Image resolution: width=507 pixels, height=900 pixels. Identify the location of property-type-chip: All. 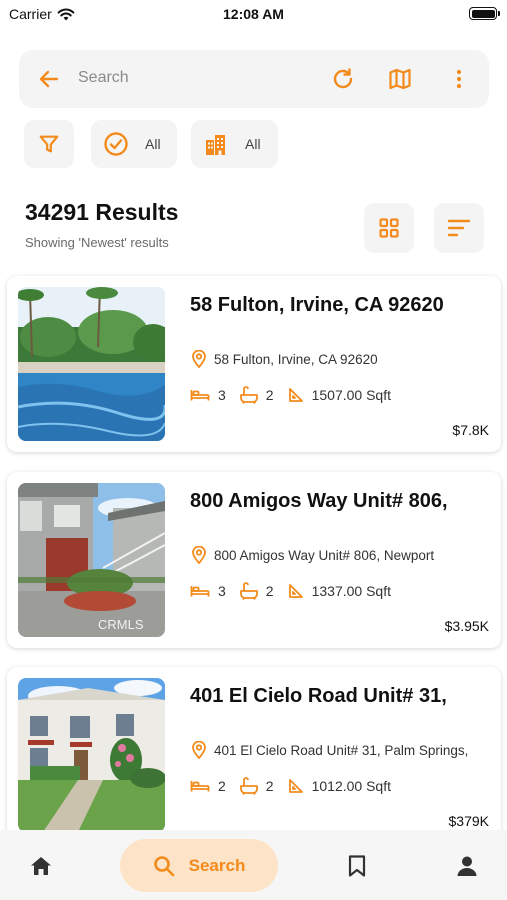
(234, 144).